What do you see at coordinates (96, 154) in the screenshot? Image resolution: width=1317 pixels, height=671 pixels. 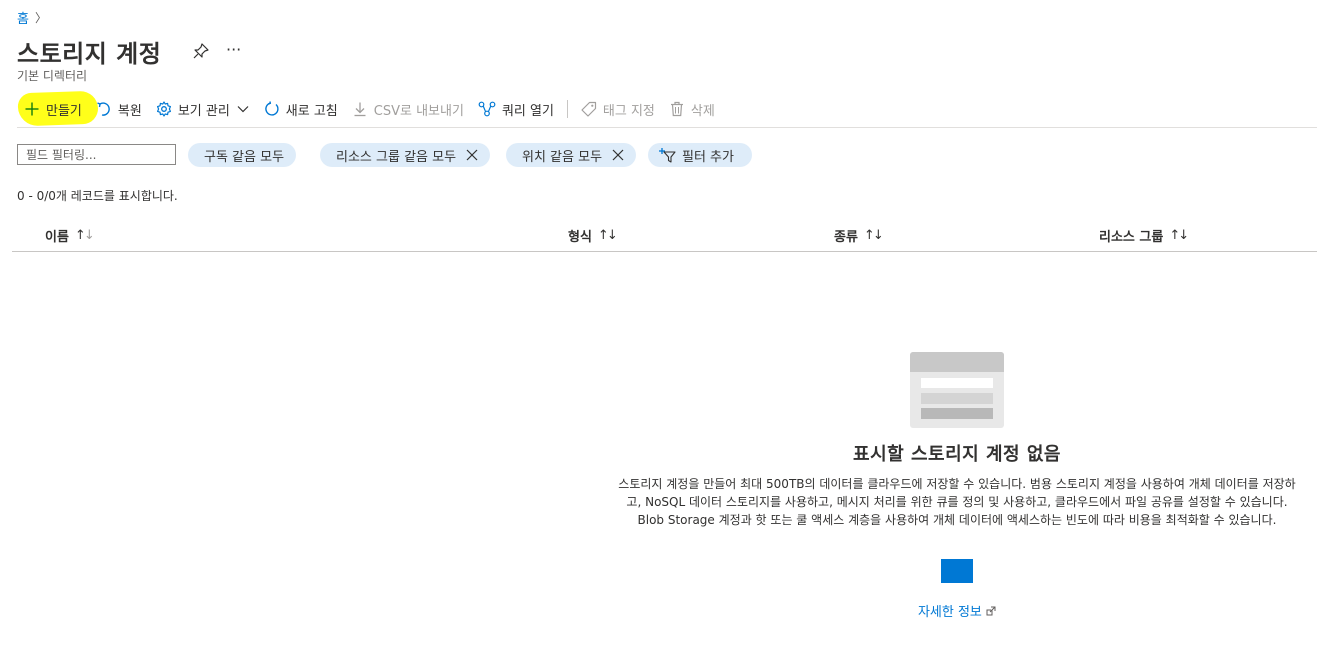 I see `filter-field-input` at bounding box center [96, 154].